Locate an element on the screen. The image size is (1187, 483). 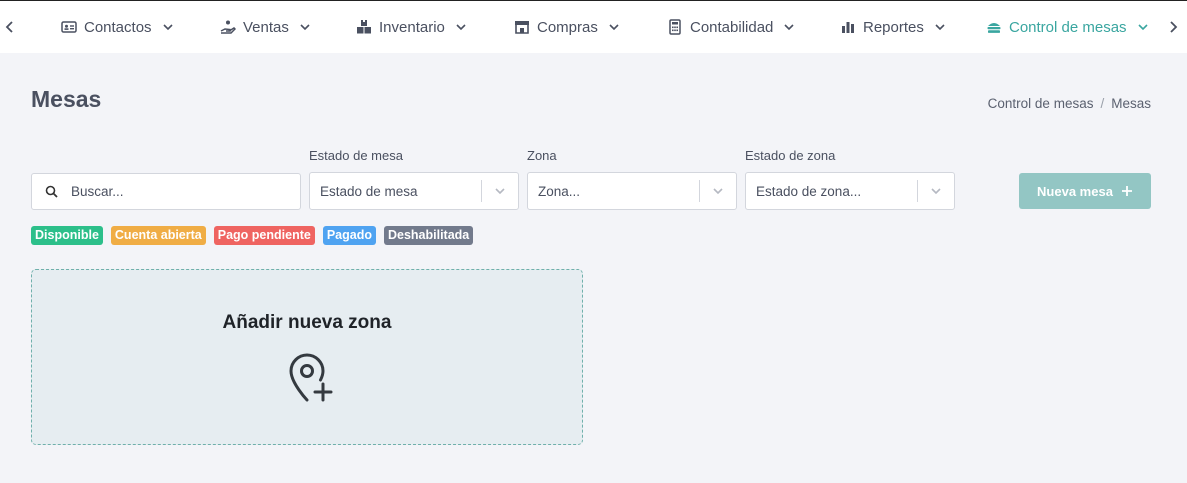
estado-mesa-label: Estado de mesa is located at coordinates (356, 155).